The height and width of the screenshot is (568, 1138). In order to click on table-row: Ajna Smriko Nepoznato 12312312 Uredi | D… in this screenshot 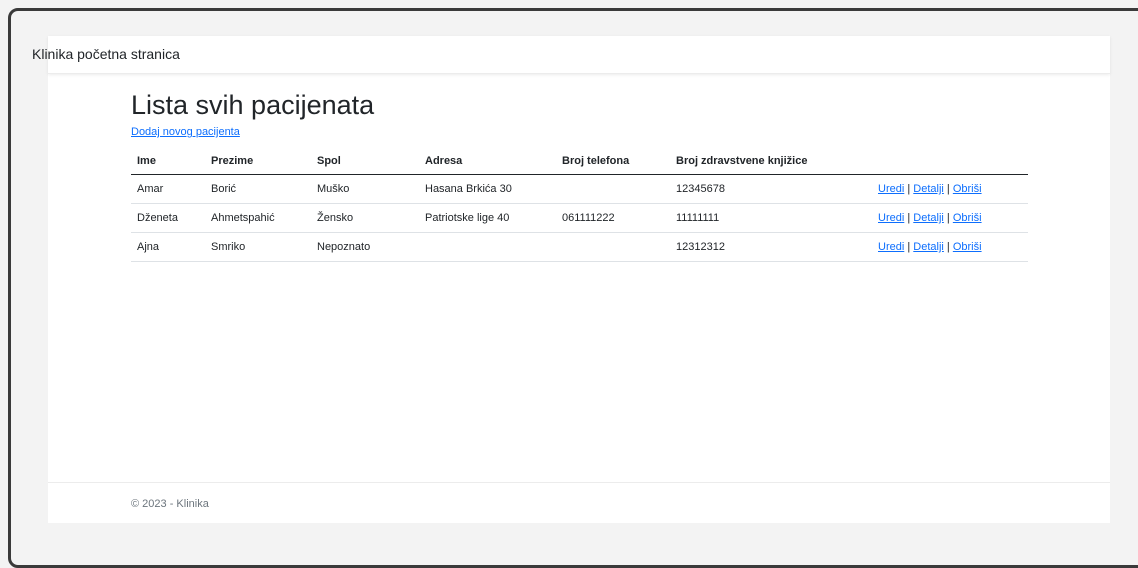, I will do `click(579, 247)`.